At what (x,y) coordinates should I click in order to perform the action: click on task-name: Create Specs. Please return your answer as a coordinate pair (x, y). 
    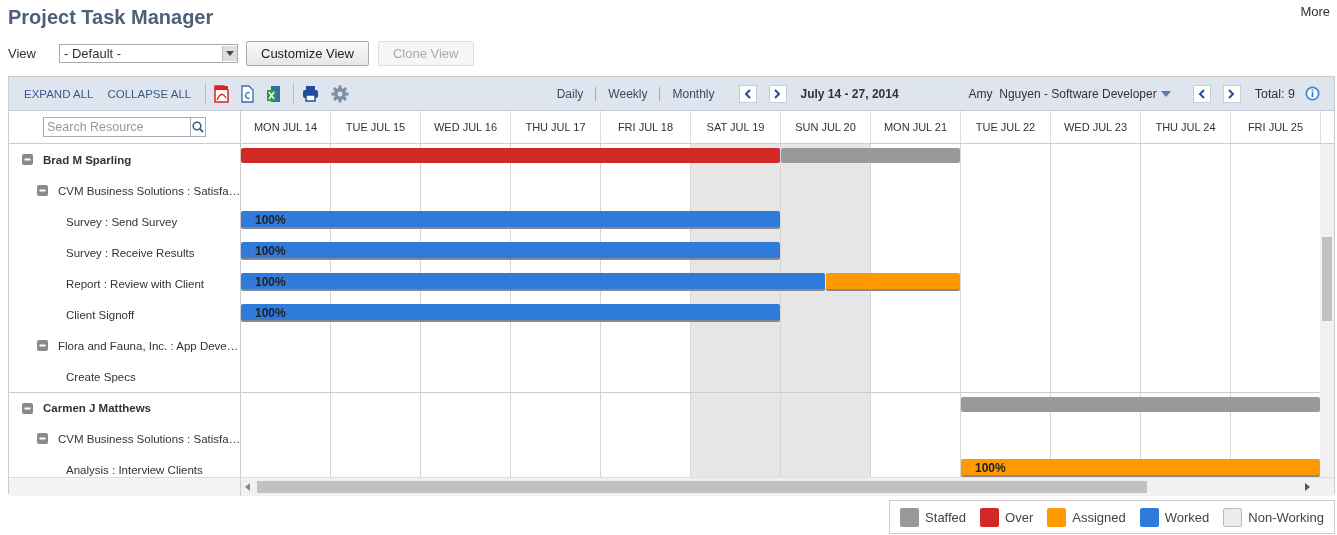
    Looking at the image, I should click on (101, 376).